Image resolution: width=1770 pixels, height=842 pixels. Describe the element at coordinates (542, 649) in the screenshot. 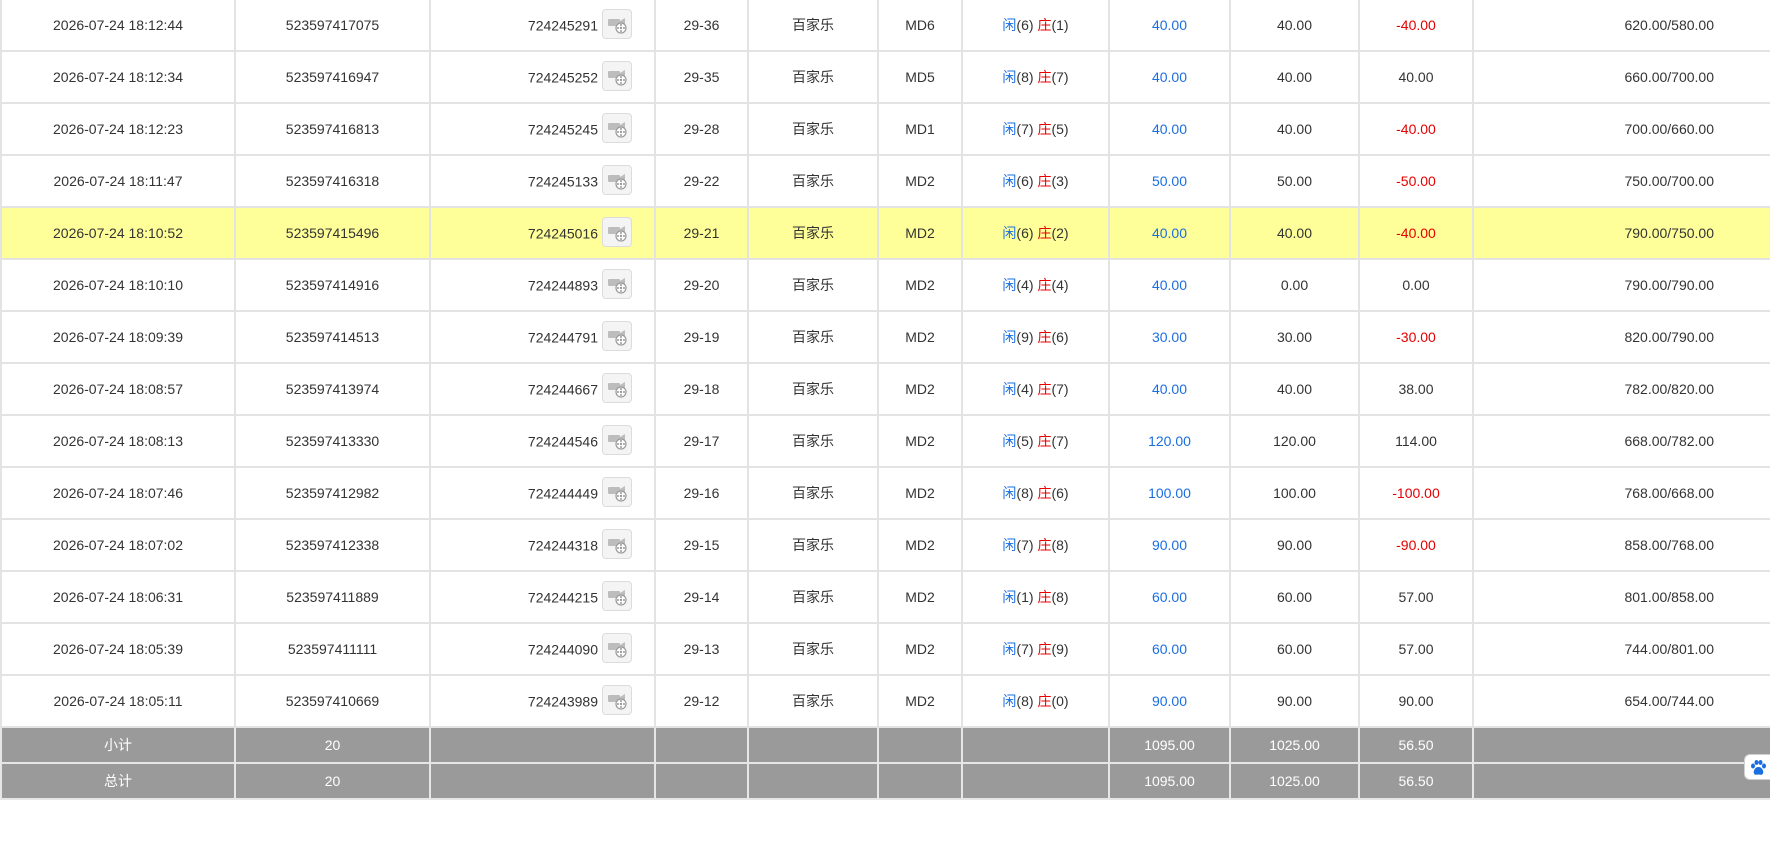

I see `round-cell: 724244090` at that location.